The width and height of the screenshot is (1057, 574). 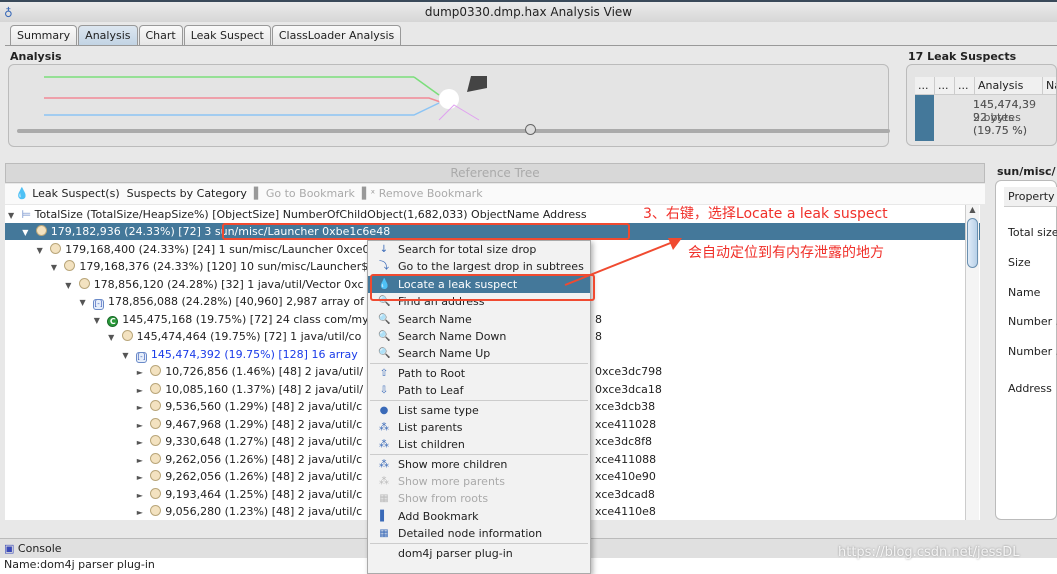 I want to click on row-label: 9,056,280 (1.23%) [48] 2 java/util/c, so click(x=264, y=511).